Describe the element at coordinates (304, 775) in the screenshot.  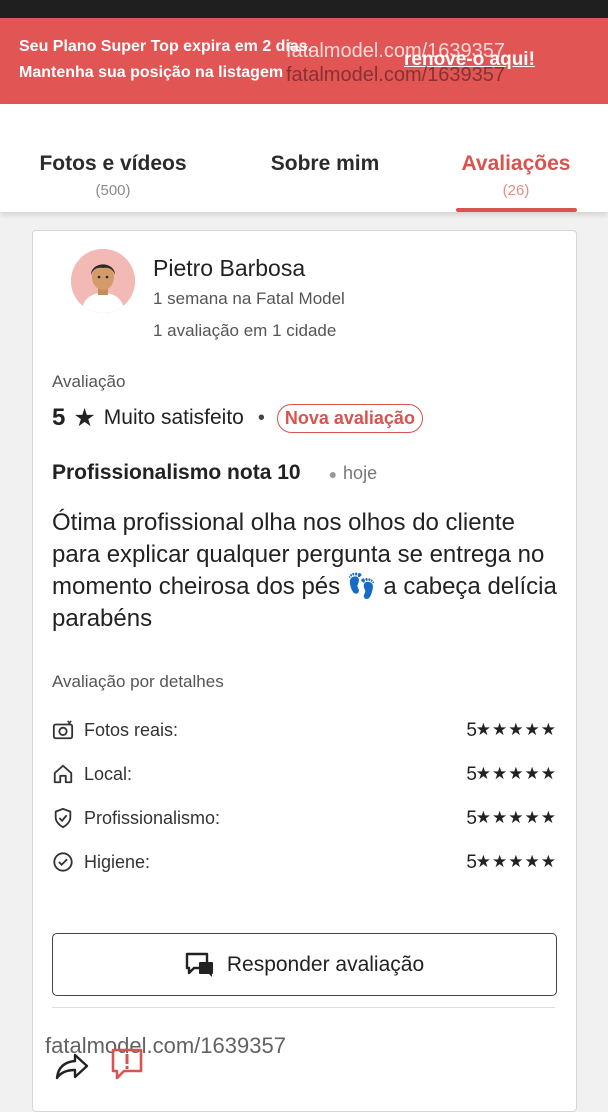
I see `detail-row-location: Local: 5 ★★★★★` at that location.